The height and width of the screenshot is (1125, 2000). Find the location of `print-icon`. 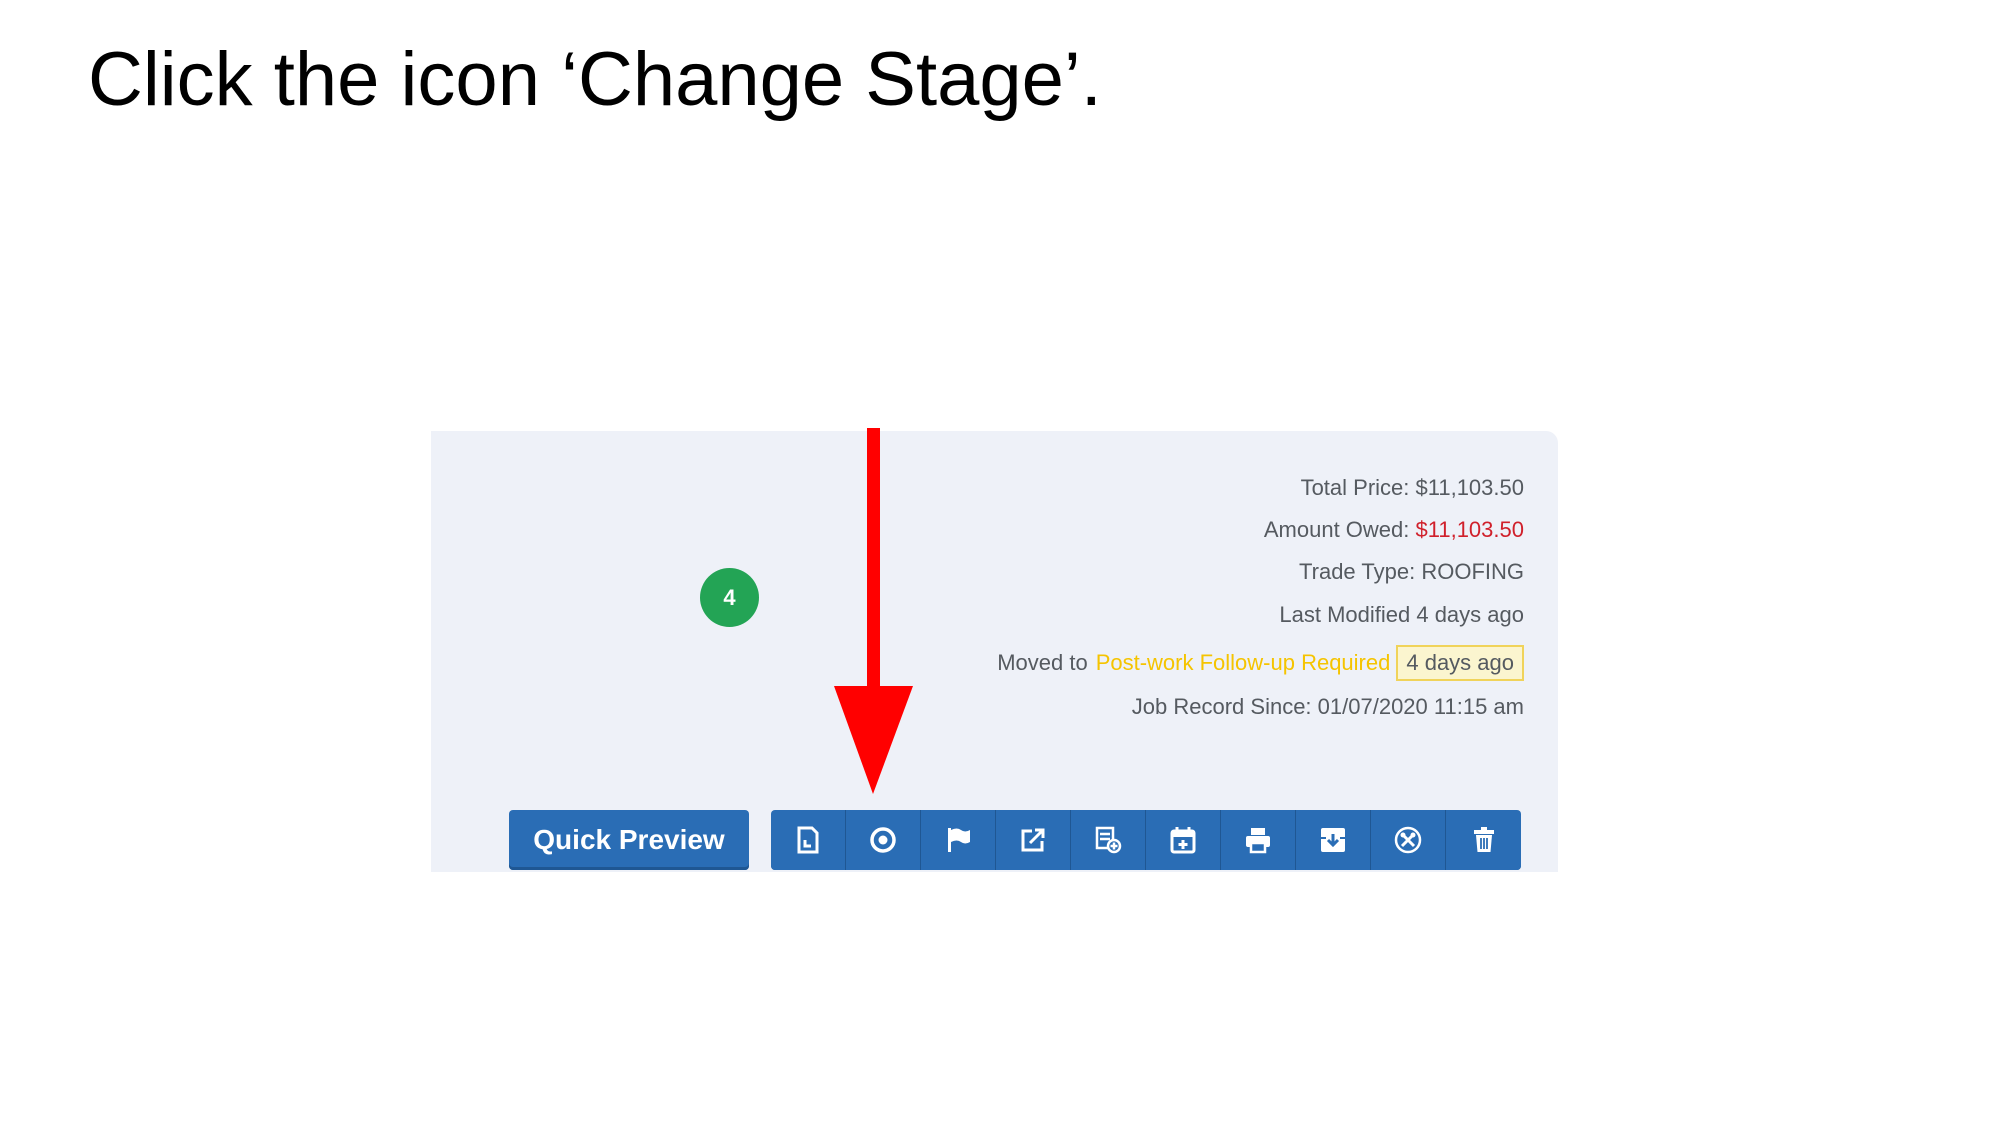

print-icon is located at coordinates (1258, 841).